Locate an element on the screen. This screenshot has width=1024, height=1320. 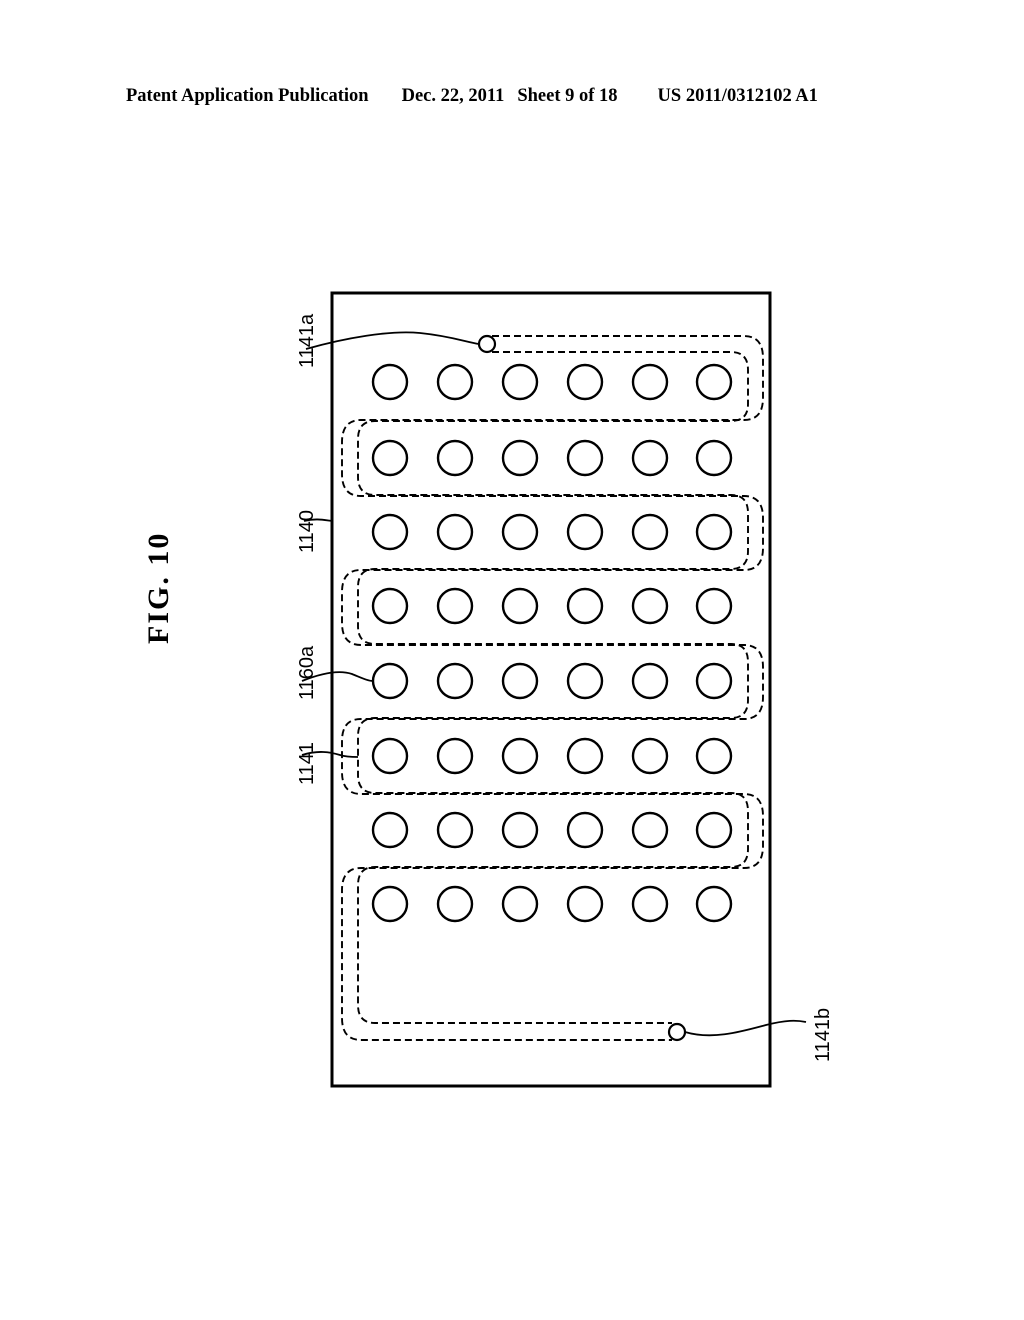
reference-numeral-1141b: 1141b is located at coordinates (823, 1034).